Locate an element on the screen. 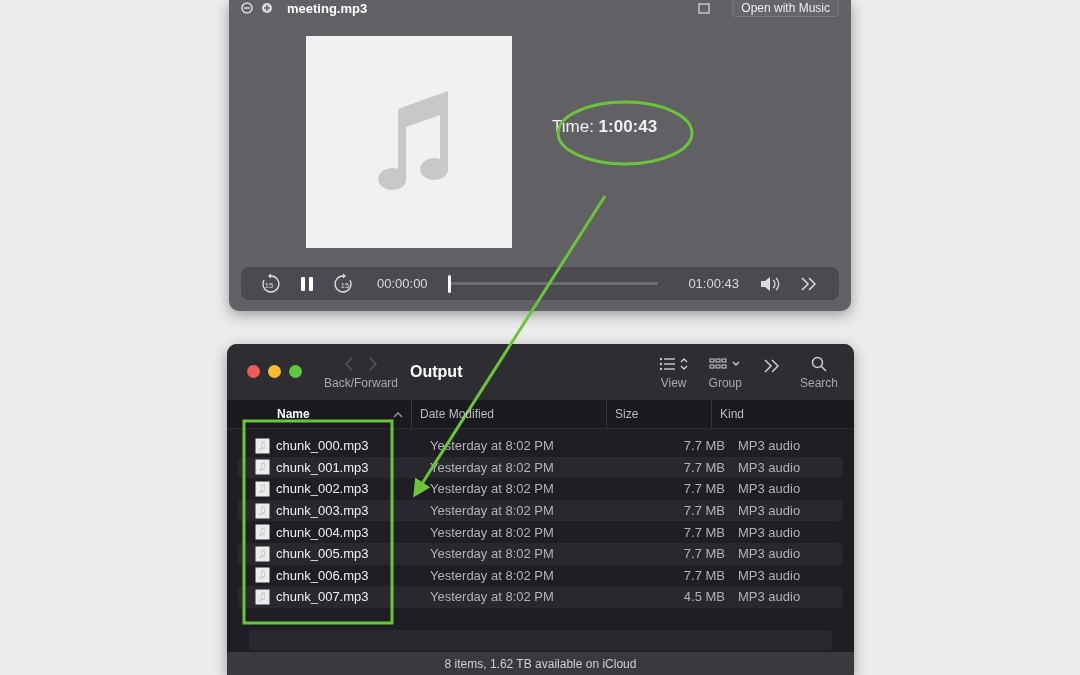 This screenshot has width=1080, height=675. toolbar-label: Search is located at coordinates (818, 383).